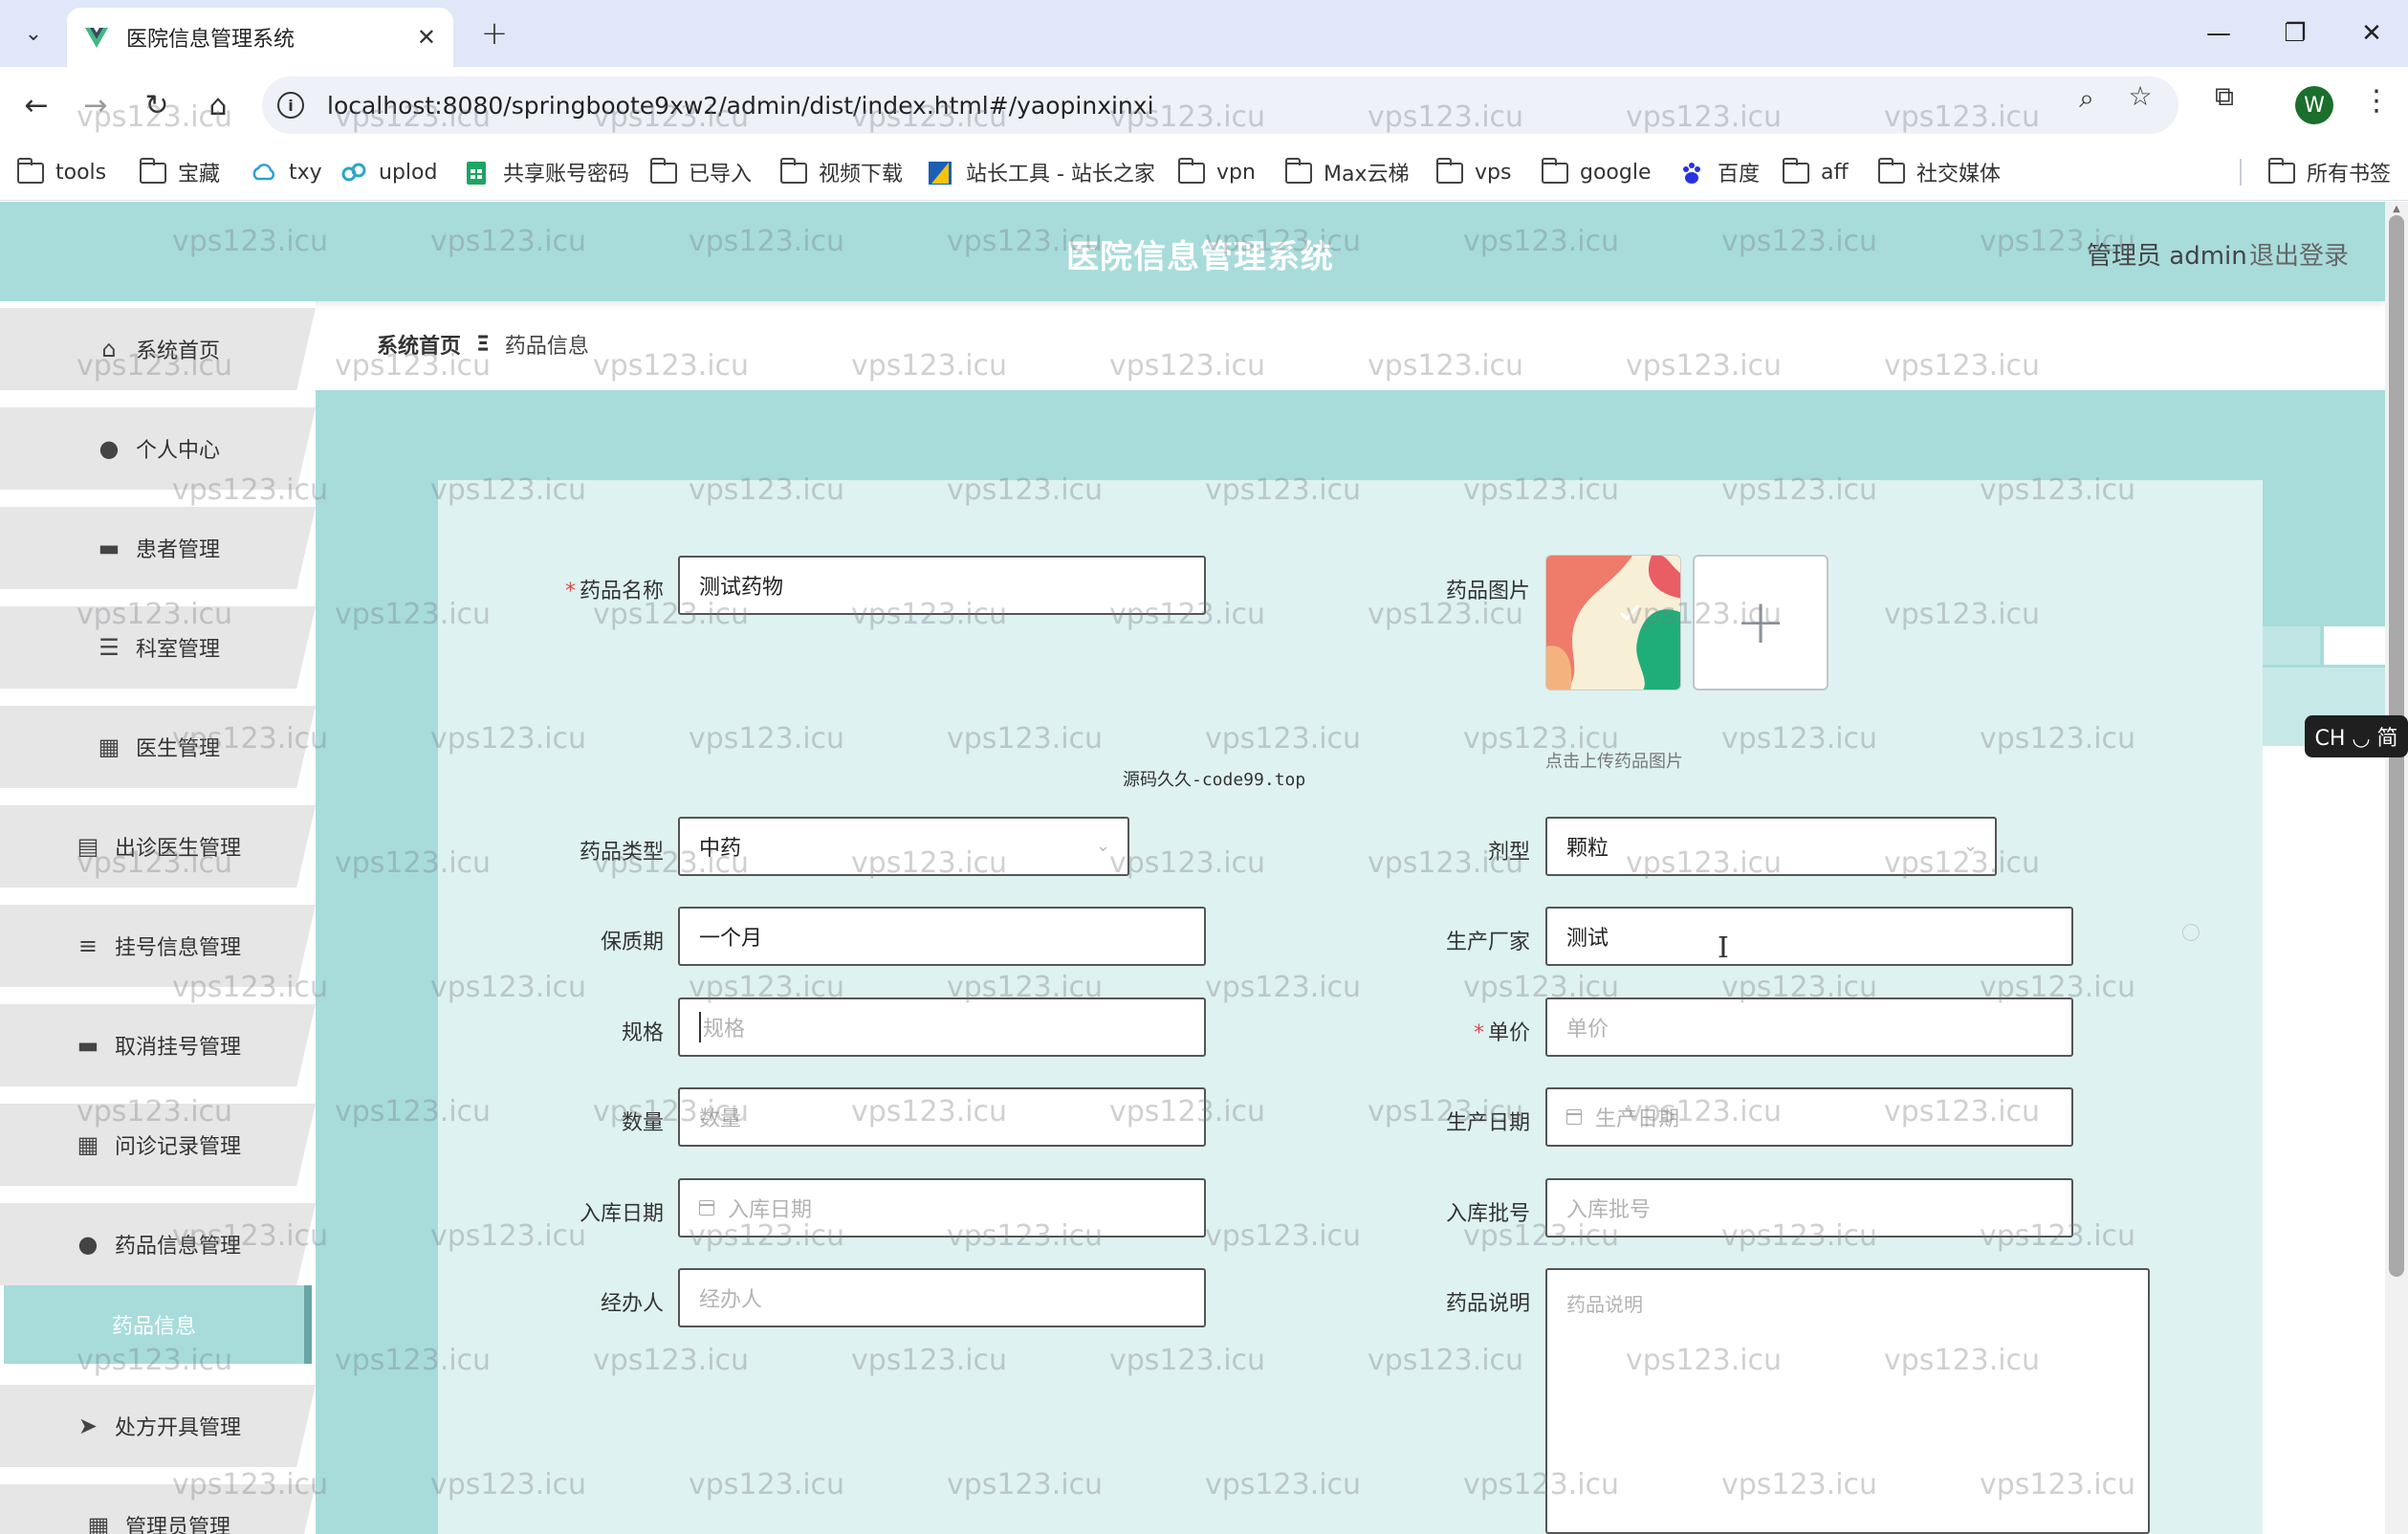  What do you see at coordinates (547, 172) in the screenshot?
I see `bookmark-4: 共享账号密码` at bounding box center [547, 172].